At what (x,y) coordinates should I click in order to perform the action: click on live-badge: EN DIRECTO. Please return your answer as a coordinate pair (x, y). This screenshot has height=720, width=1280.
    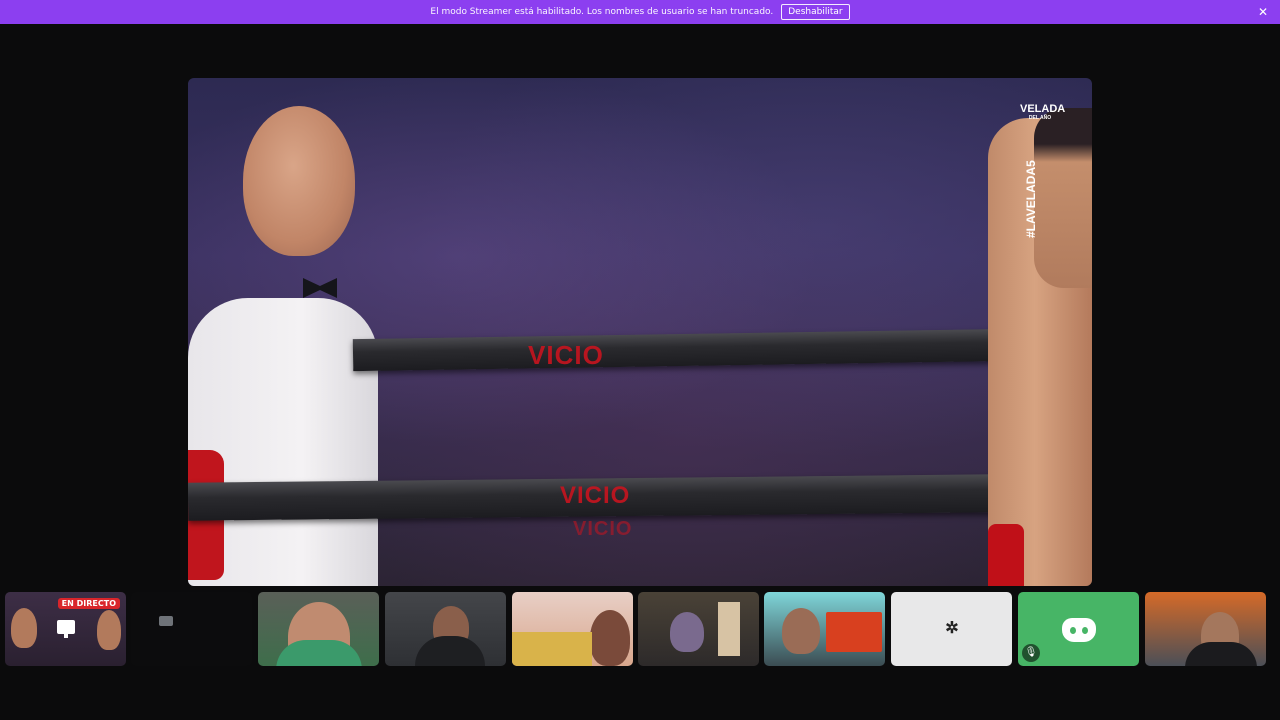
    Looking at the image, I should click on (88, 603).